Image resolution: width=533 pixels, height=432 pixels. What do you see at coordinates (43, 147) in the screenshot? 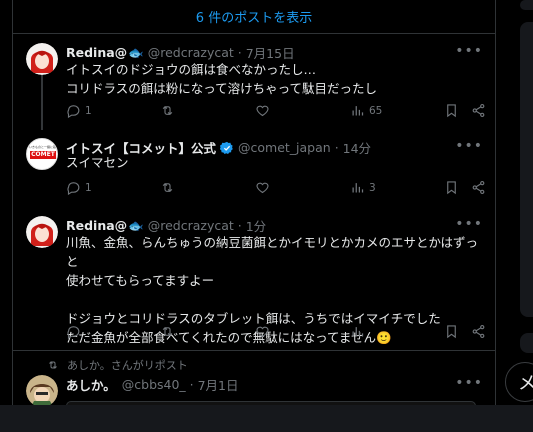
I see `avatar-tagline: いきものと一緒に暮らそう` at bounding box center [43, 147].